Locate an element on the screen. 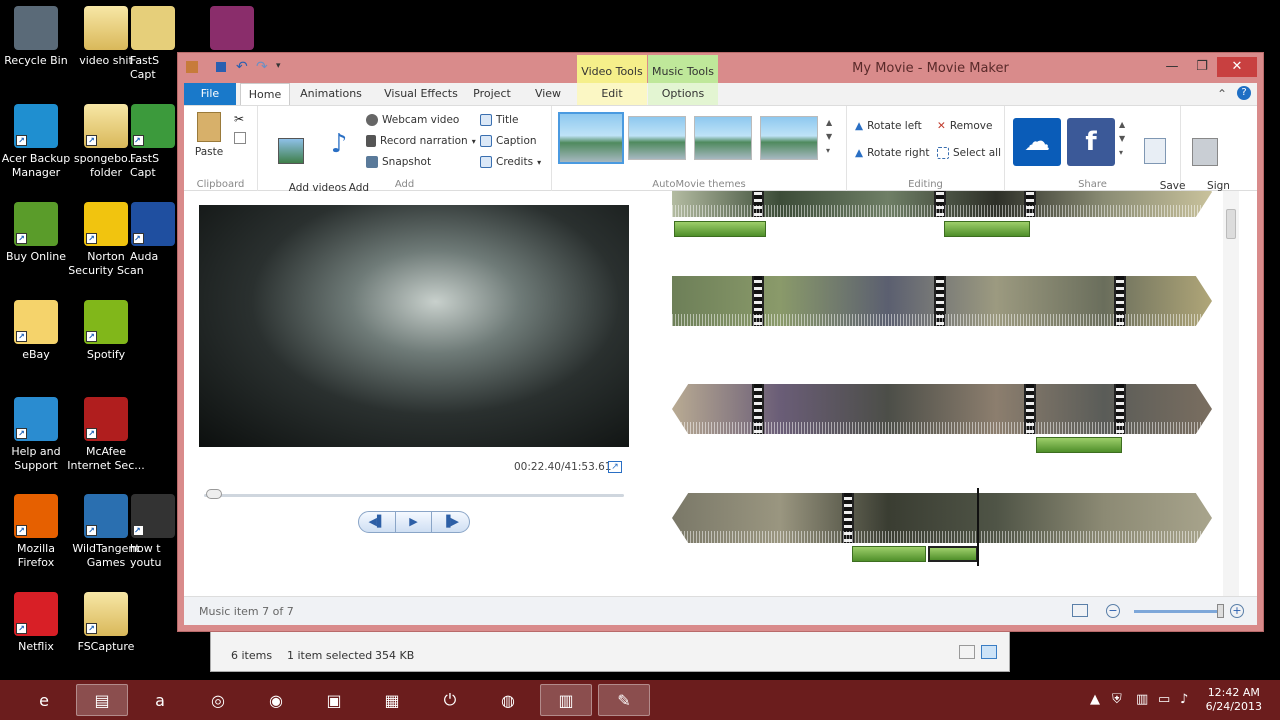 Image resolution: width=1280 pixels, height=720 pixels. desktop-icon: ↗ FSCapture is located at coordinates (106, 623).